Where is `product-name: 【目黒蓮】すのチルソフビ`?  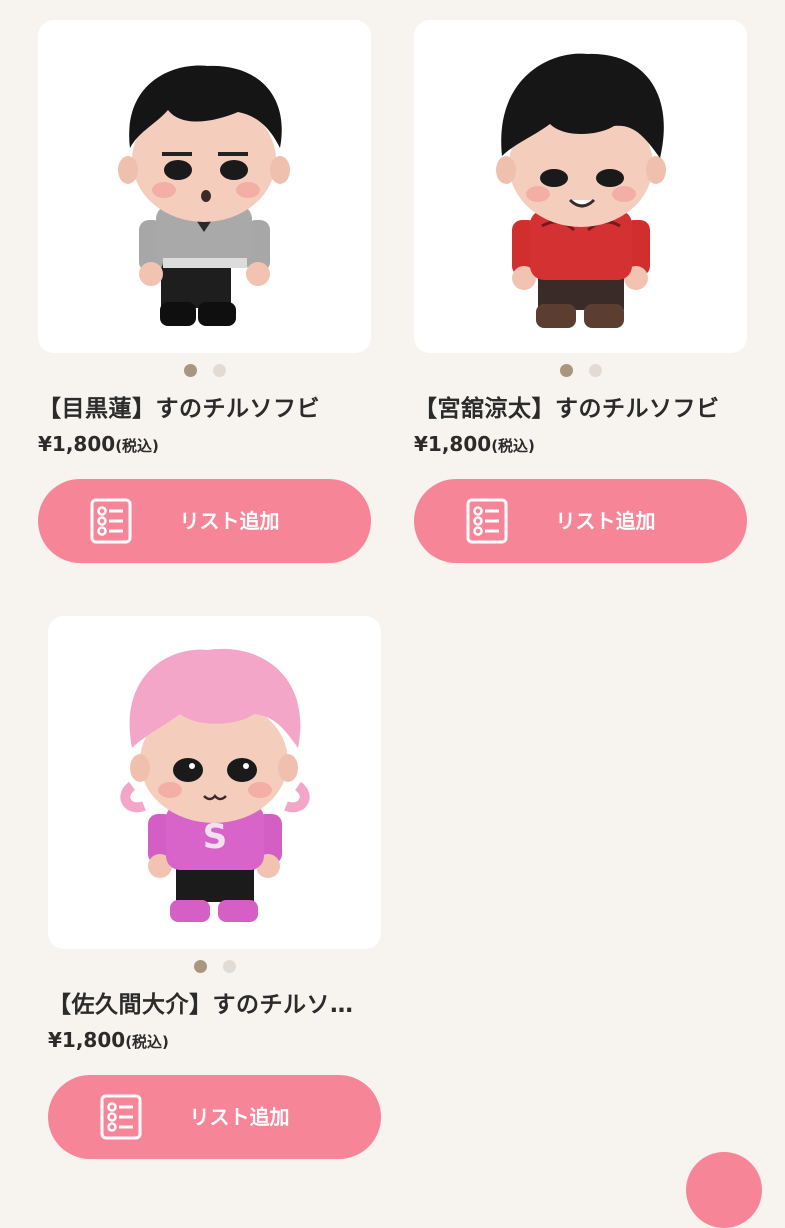 product-name: 【目黒蓮】すのチルソフビ is located at coordinates (204, 409).